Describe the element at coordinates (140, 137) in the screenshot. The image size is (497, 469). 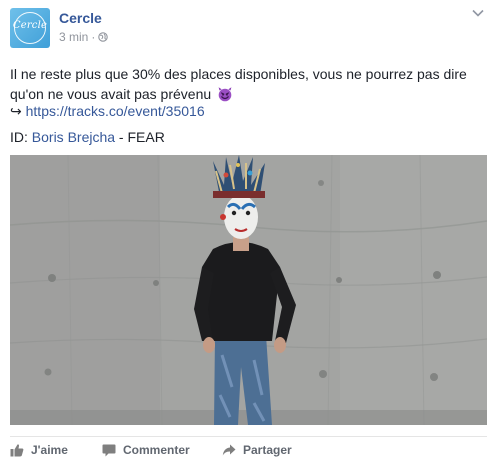
I see `track-title: - FEAR` at that location.